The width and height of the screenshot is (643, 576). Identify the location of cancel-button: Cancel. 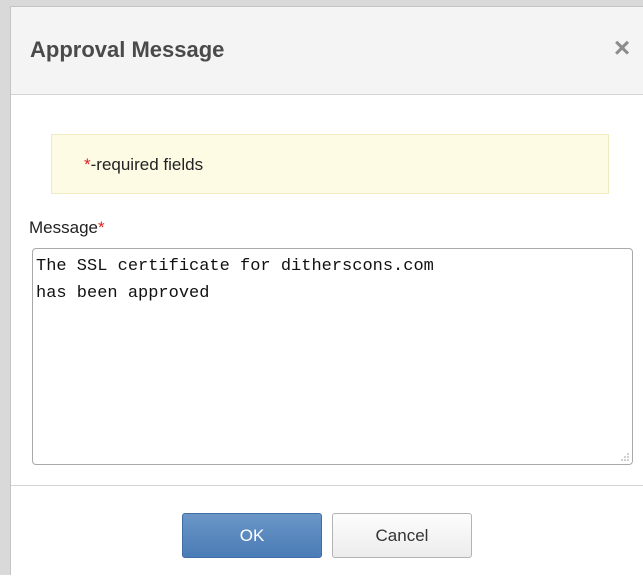
(402, 535).